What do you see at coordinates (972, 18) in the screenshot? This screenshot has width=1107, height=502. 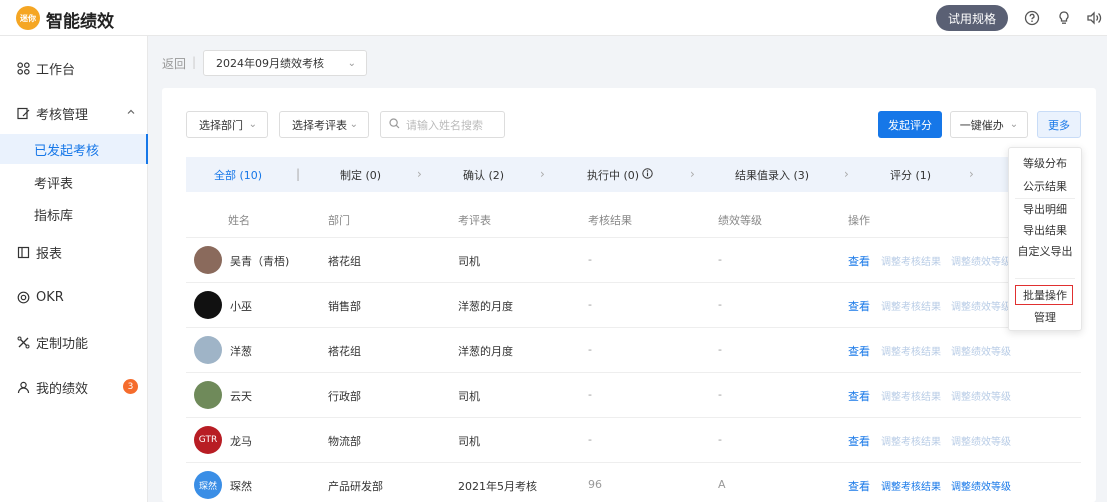 I see `trial-button: 试用规格` at bounding box center [972, 18].